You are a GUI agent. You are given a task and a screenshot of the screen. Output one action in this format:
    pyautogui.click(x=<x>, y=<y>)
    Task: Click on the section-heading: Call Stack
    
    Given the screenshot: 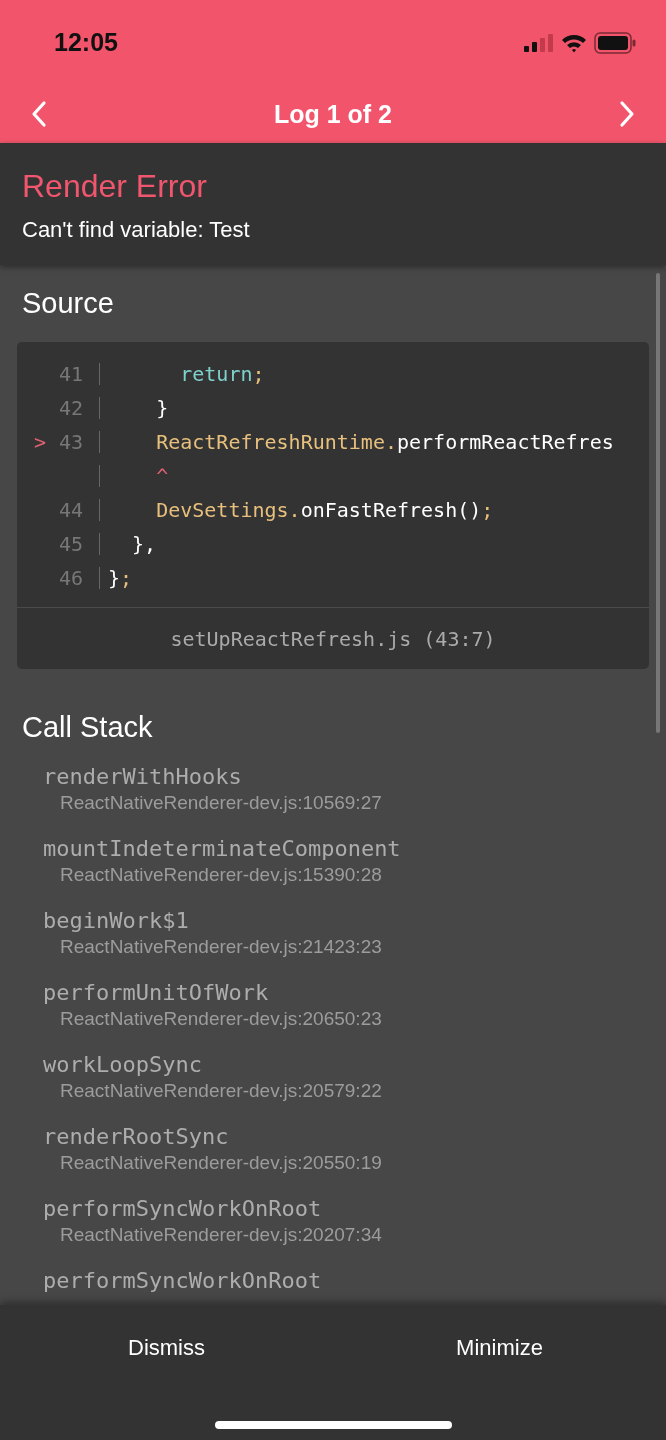 What is the action you would take?
    pyautogui.click(x=87, y=727)
    